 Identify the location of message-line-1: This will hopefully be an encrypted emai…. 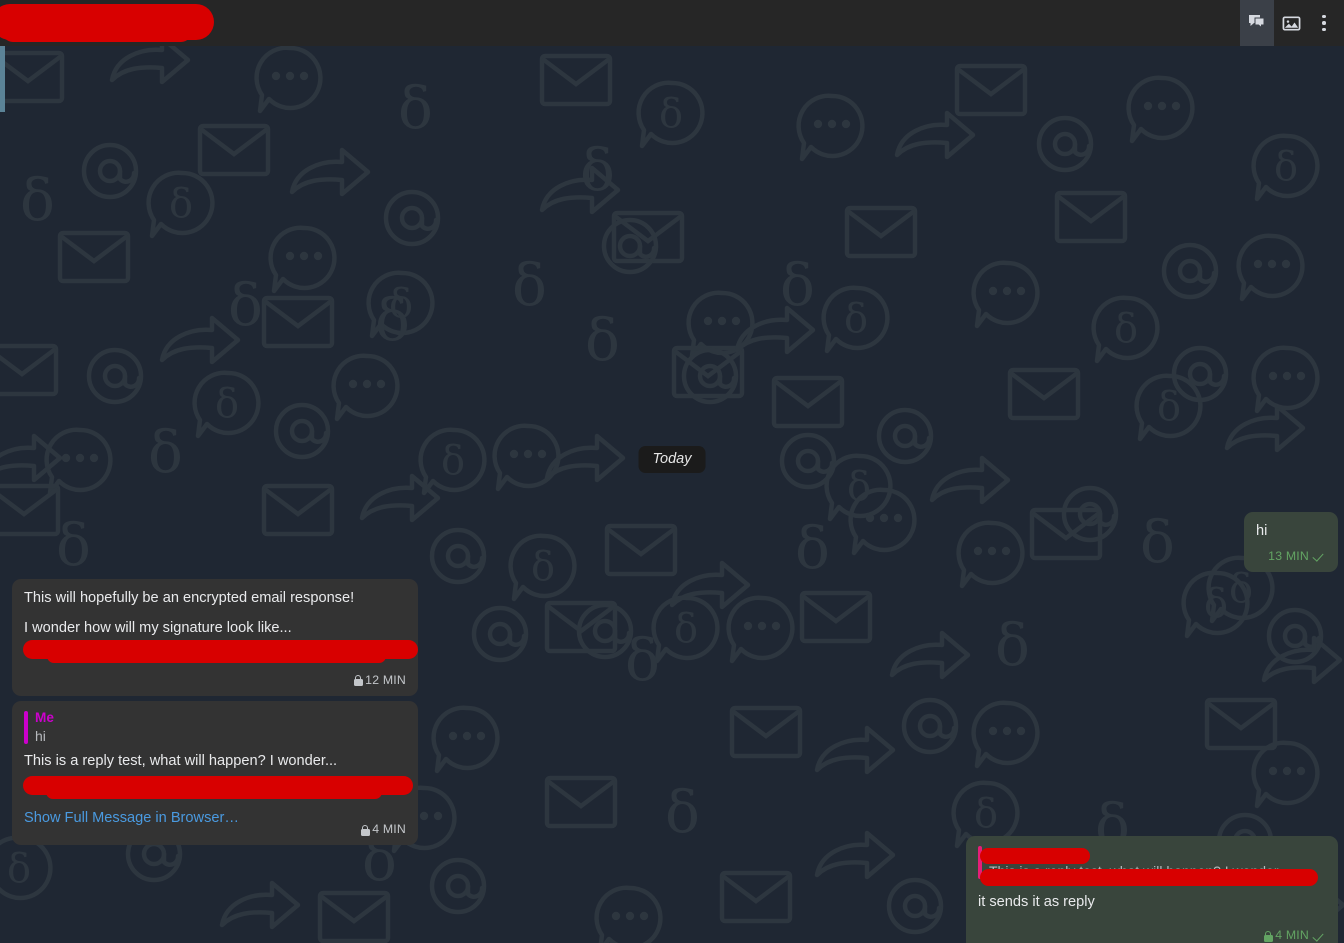
(189, 598).